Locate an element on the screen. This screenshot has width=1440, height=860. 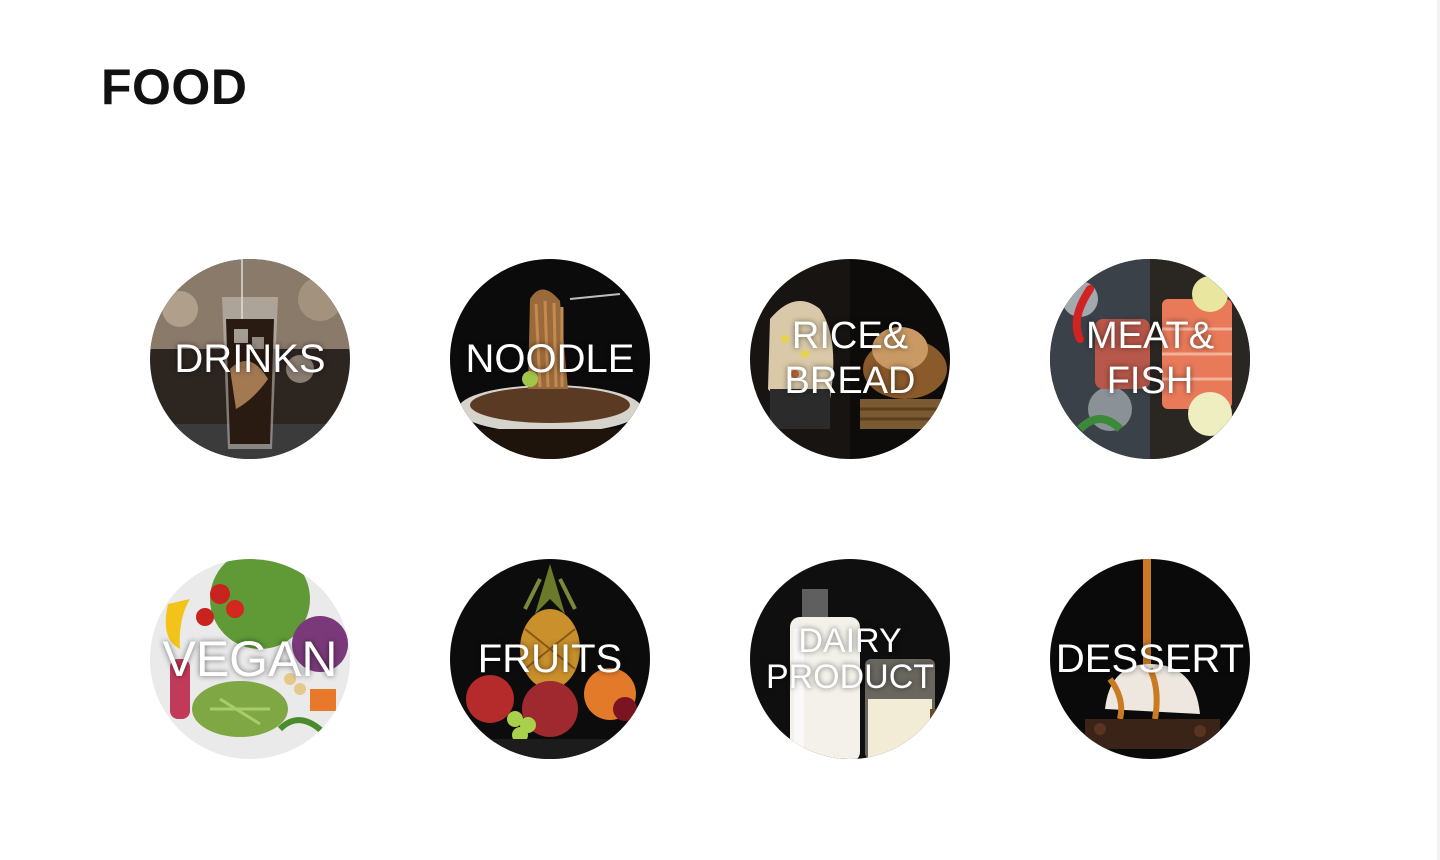
category-noodle: NOODLE is located at coordinates (550, 359).